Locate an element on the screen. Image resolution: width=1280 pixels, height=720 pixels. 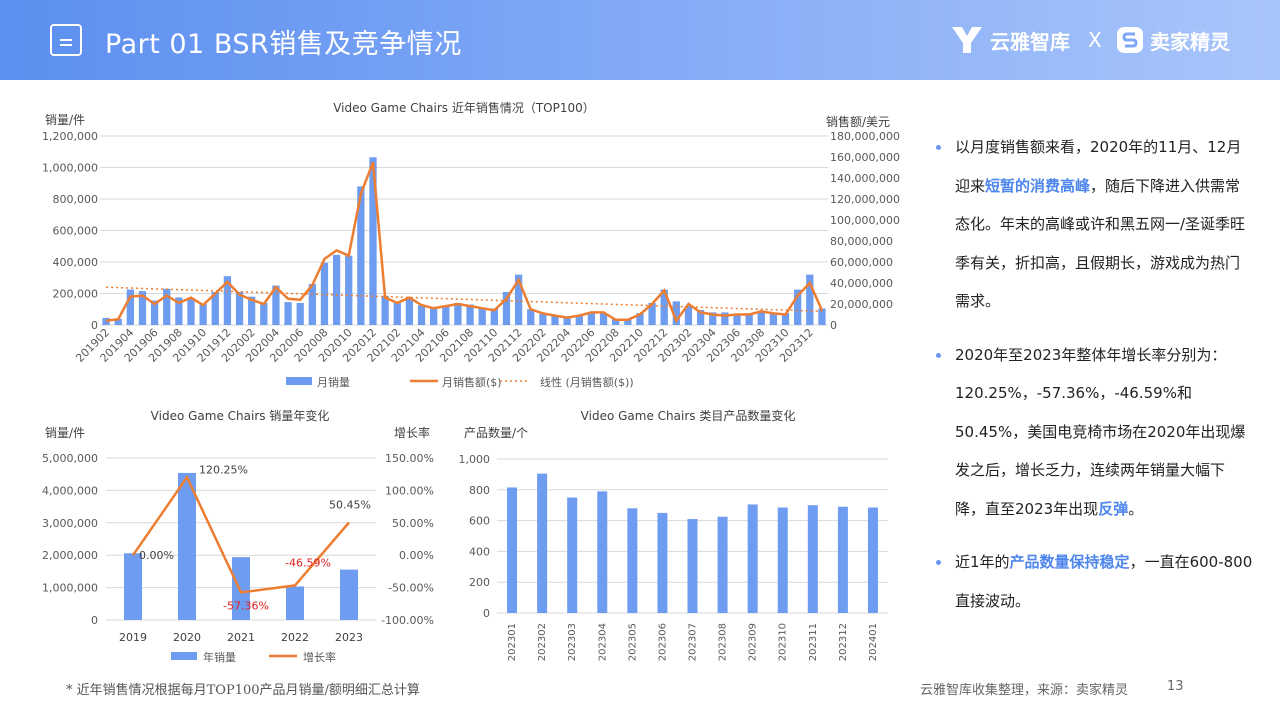
chart2-y2tick: 150.00% is located at coordinates (409, 458).